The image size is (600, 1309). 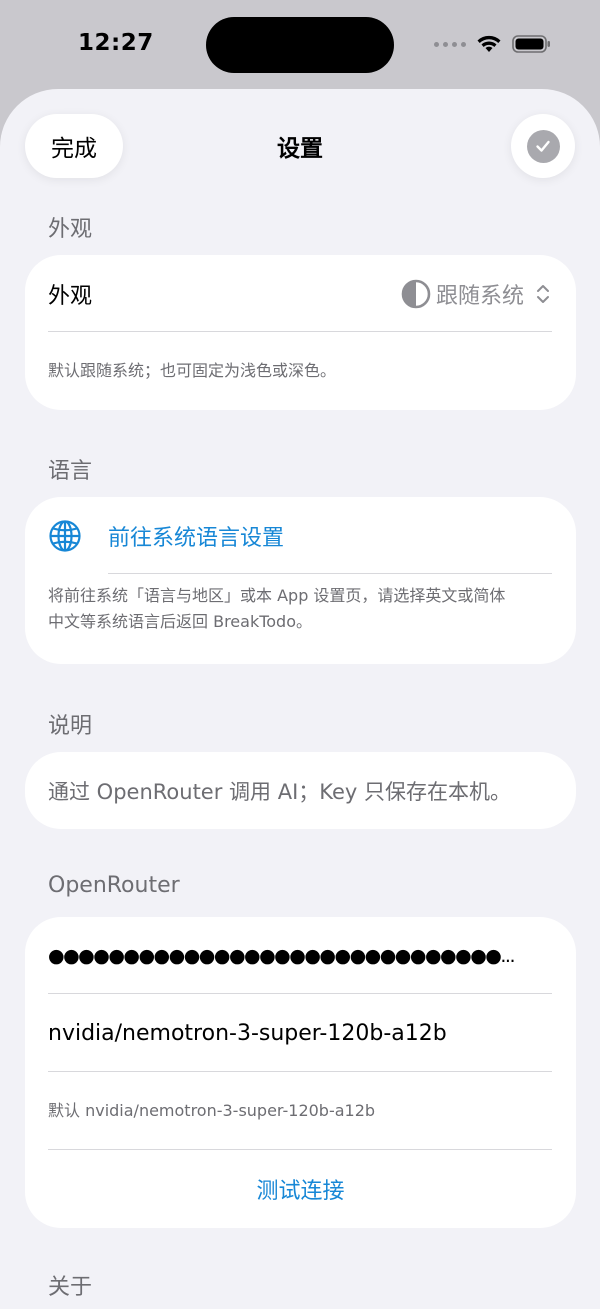 I want to click on language-settings-link: 前往系统语言设置, so click(x=312, y=535).